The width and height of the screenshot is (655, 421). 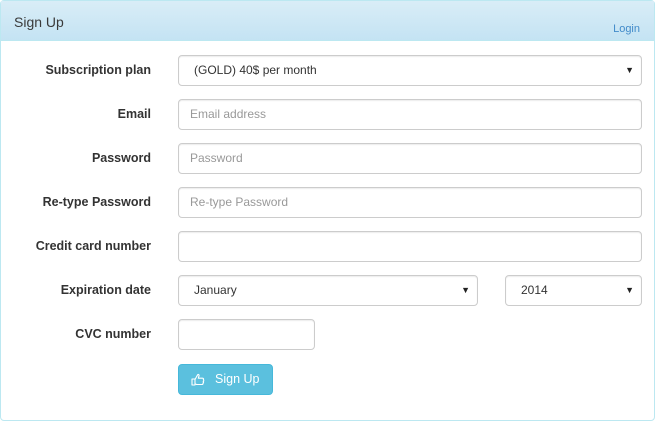 What do you see at coordinates (39, 22) in the screenshot?
I see `panel-title: Sign Up` at bounding box center [39, 22].